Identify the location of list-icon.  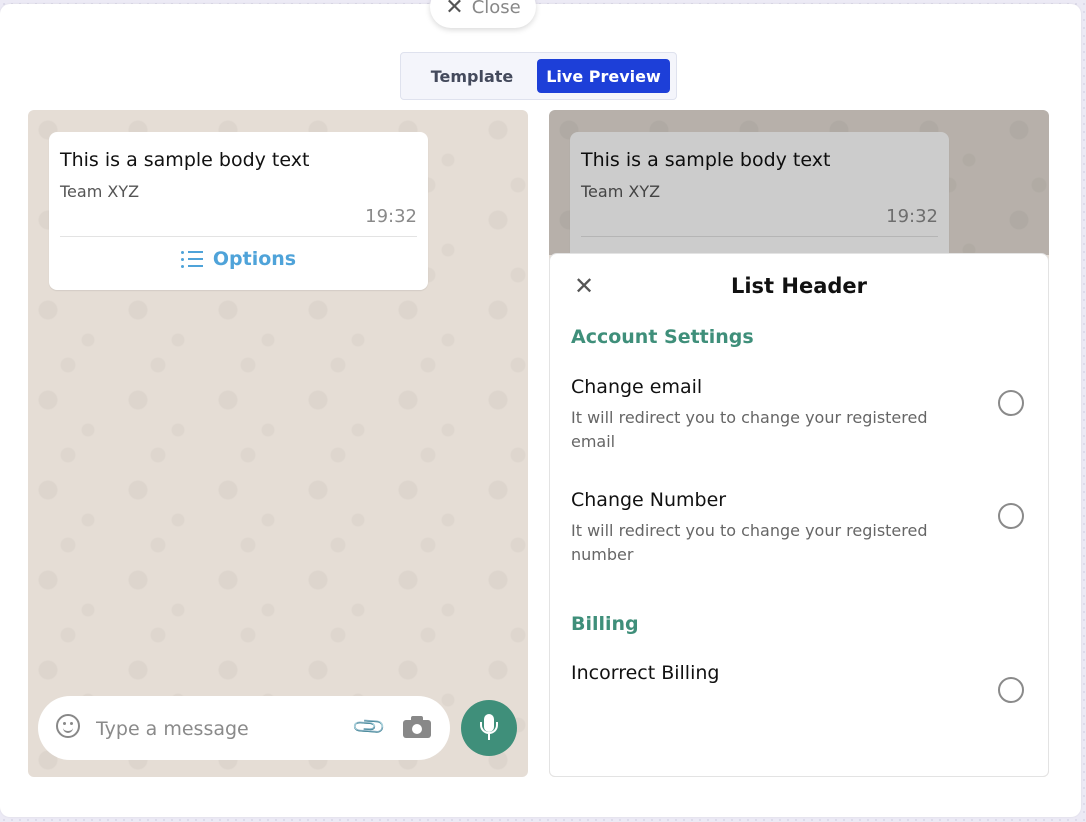
(191, 259).